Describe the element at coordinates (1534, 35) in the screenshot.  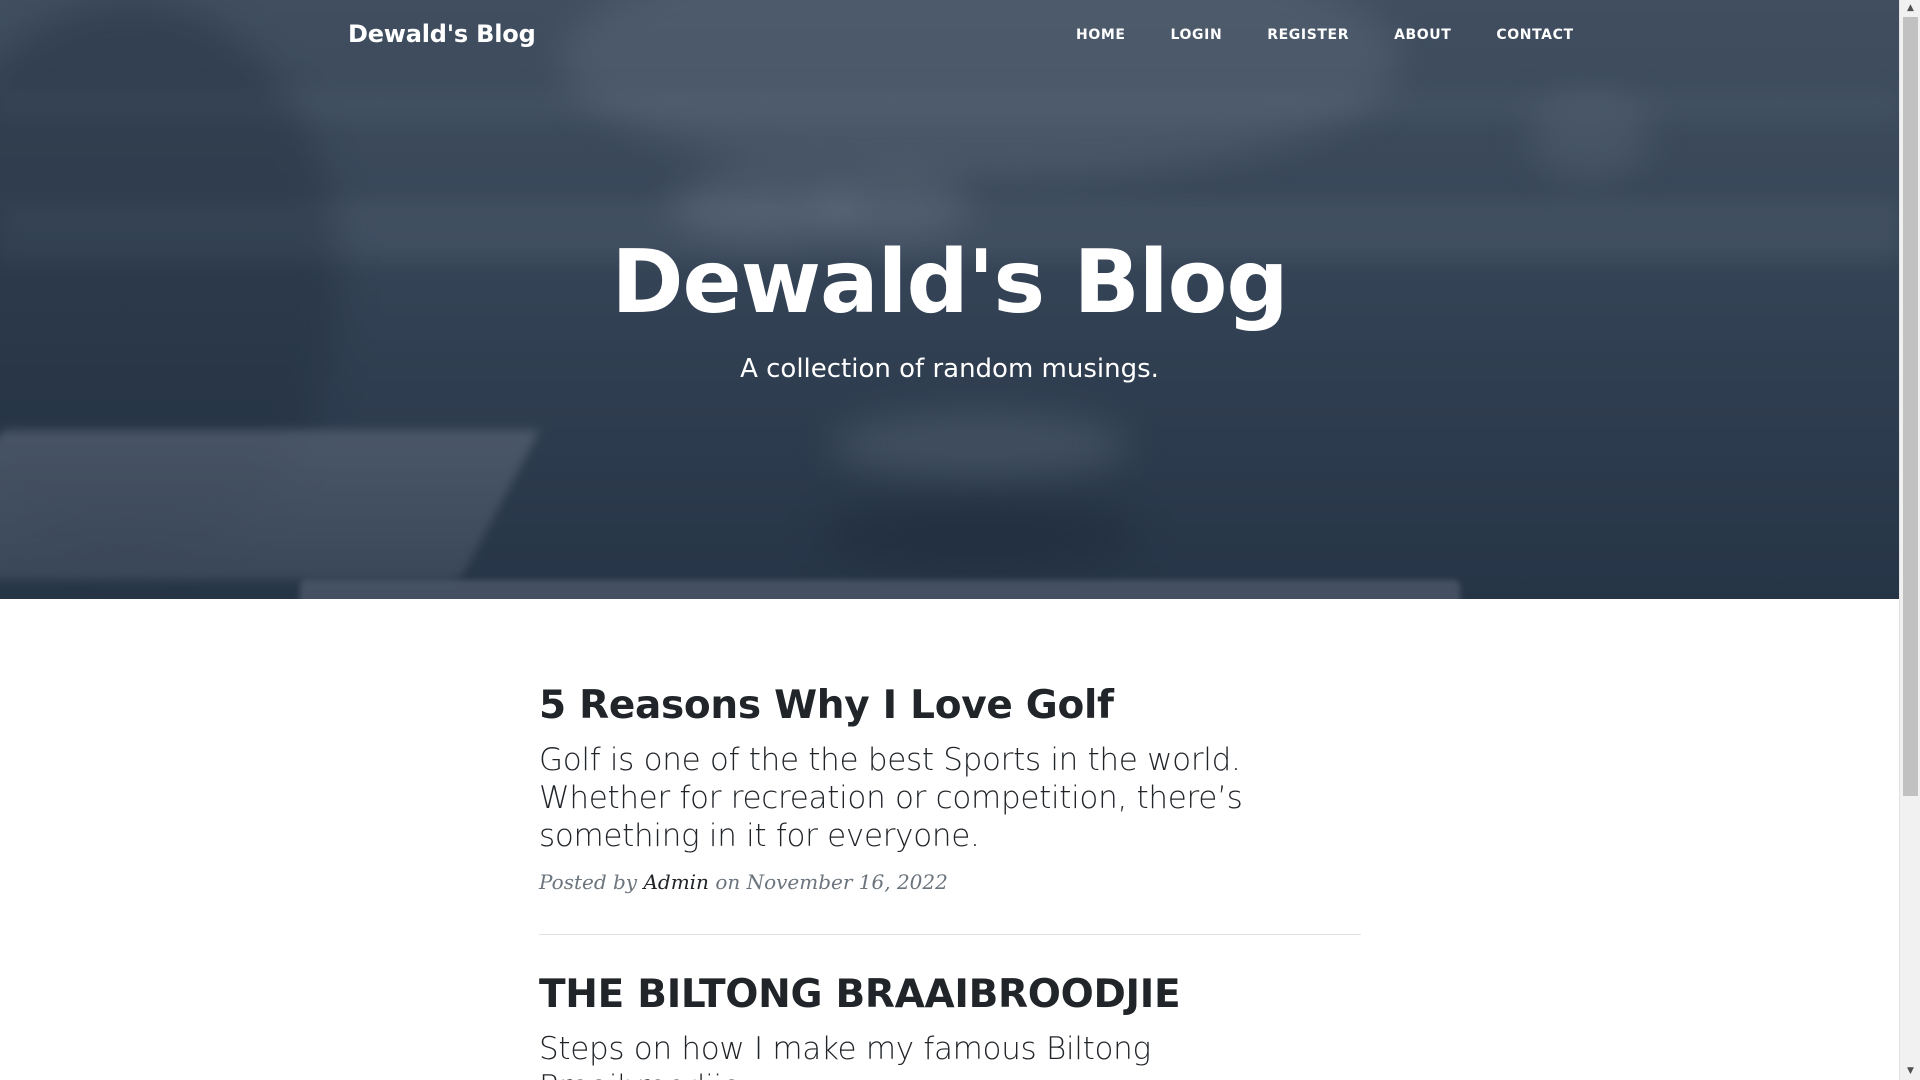
I see `nav-link-contact: CONTACT` at that location.